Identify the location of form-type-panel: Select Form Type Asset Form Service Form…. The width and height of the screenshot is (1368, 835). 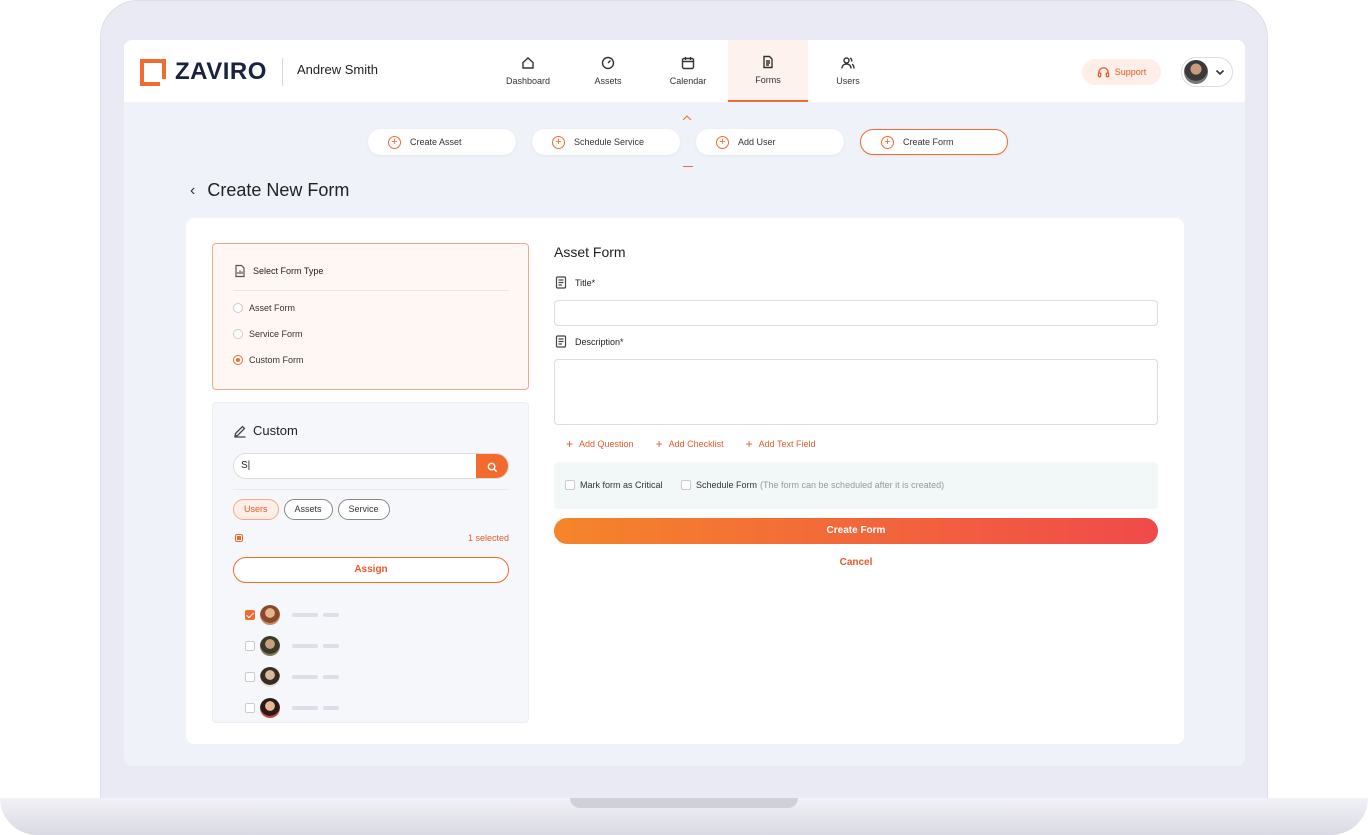
(370, 316).